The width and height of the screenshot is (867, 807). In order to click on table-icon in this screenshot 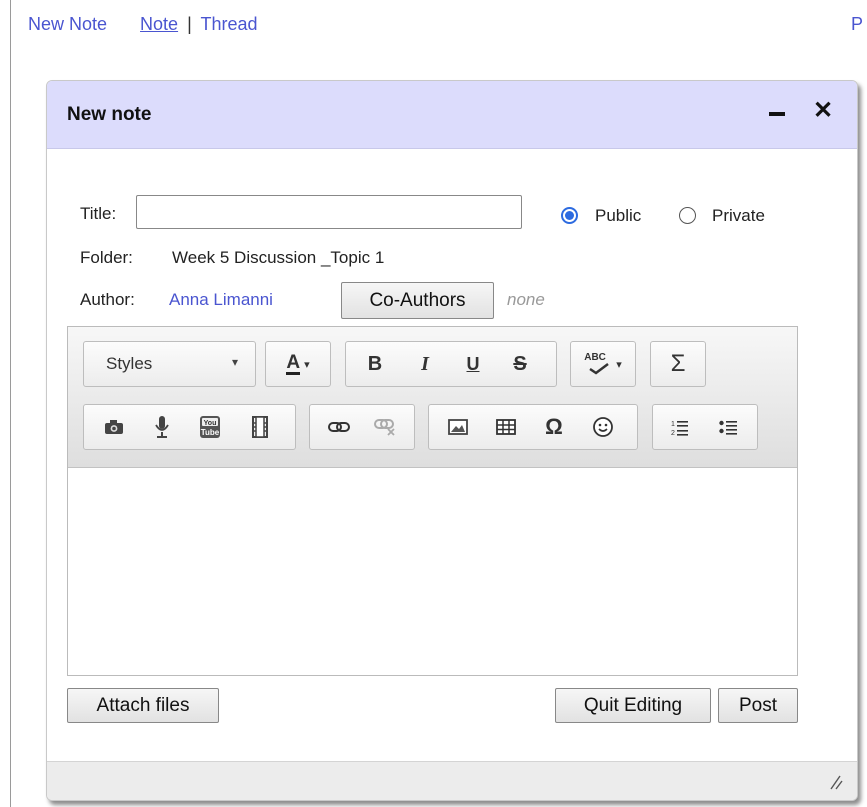, I will do `click(506, 427)`.